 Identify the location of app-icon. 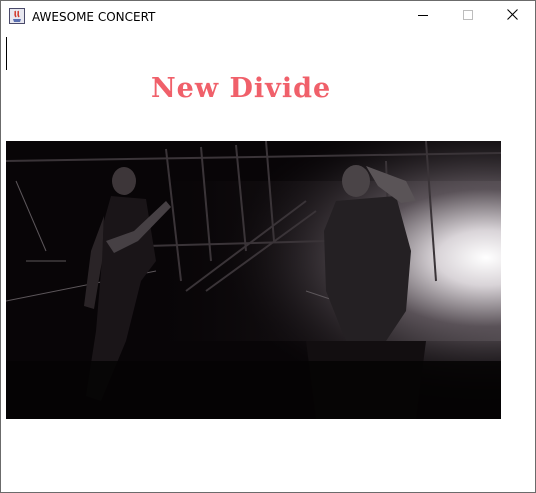
(17, 16).